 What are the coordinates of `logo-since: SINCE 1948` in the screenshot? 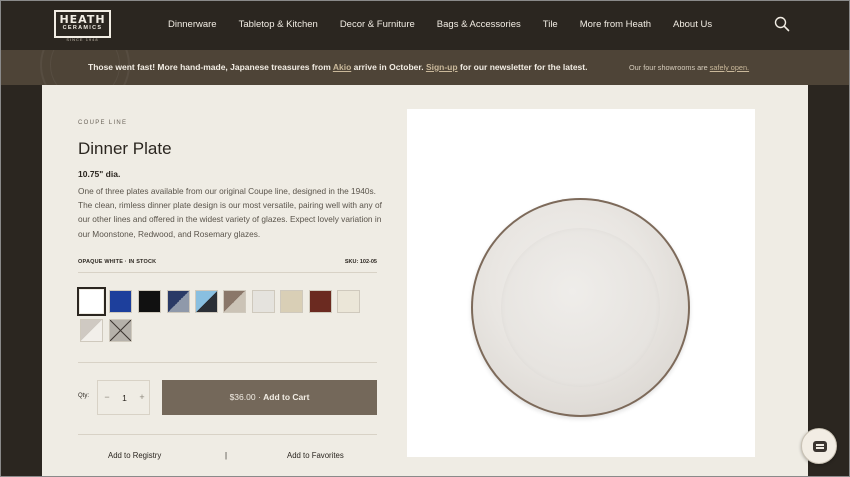 It's located at (82, 39).